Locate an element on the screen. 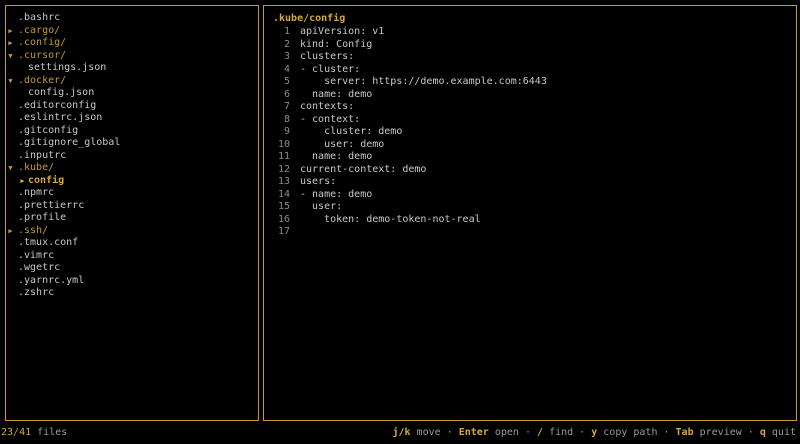 The height and width of the screenshot is (444, 800). line-number: 8 is located at coordinates (286, 119).